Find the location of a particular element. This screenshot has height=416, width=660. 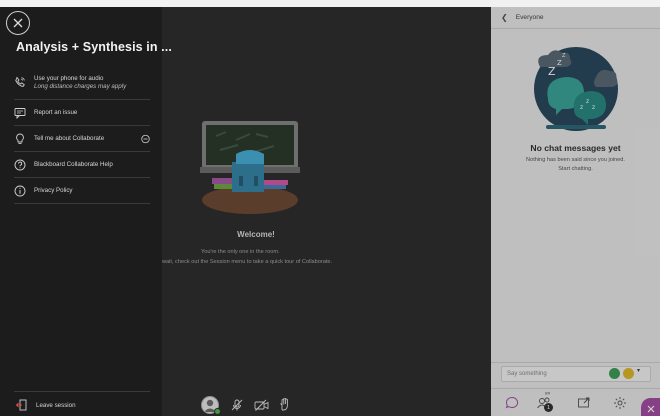

microphone-off-icon is located at coordinates (237, 405).